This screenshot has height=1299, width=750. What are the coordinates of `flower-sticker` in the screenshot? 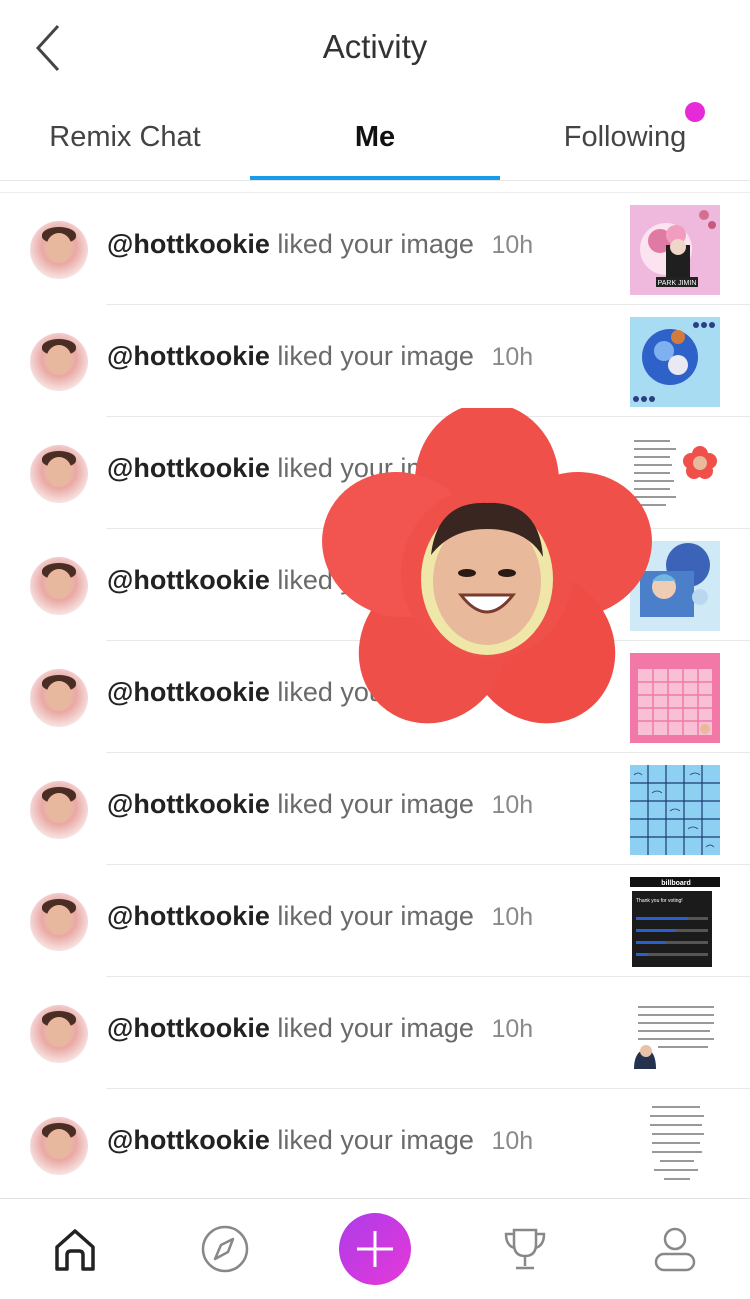 It's located at (492, 573).